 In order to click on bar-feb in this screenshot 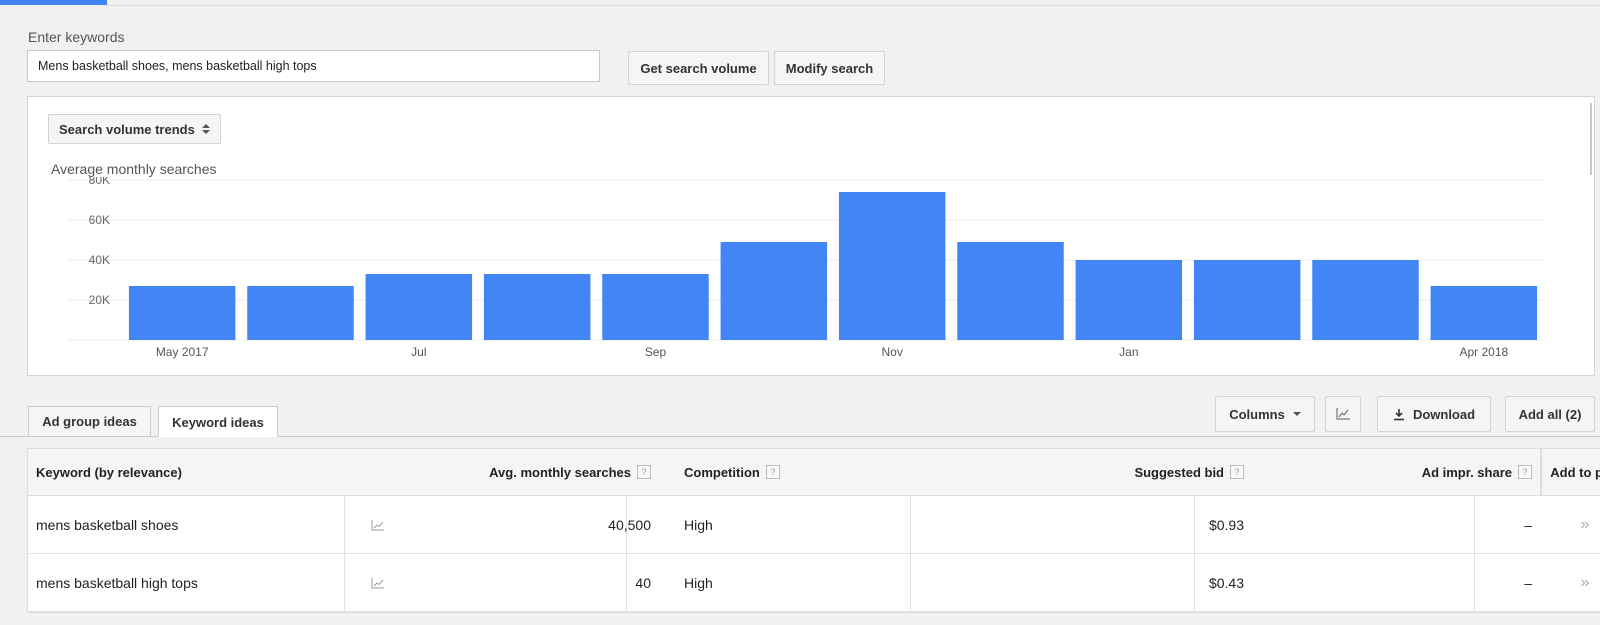, I will do `click(1247, 300)`.